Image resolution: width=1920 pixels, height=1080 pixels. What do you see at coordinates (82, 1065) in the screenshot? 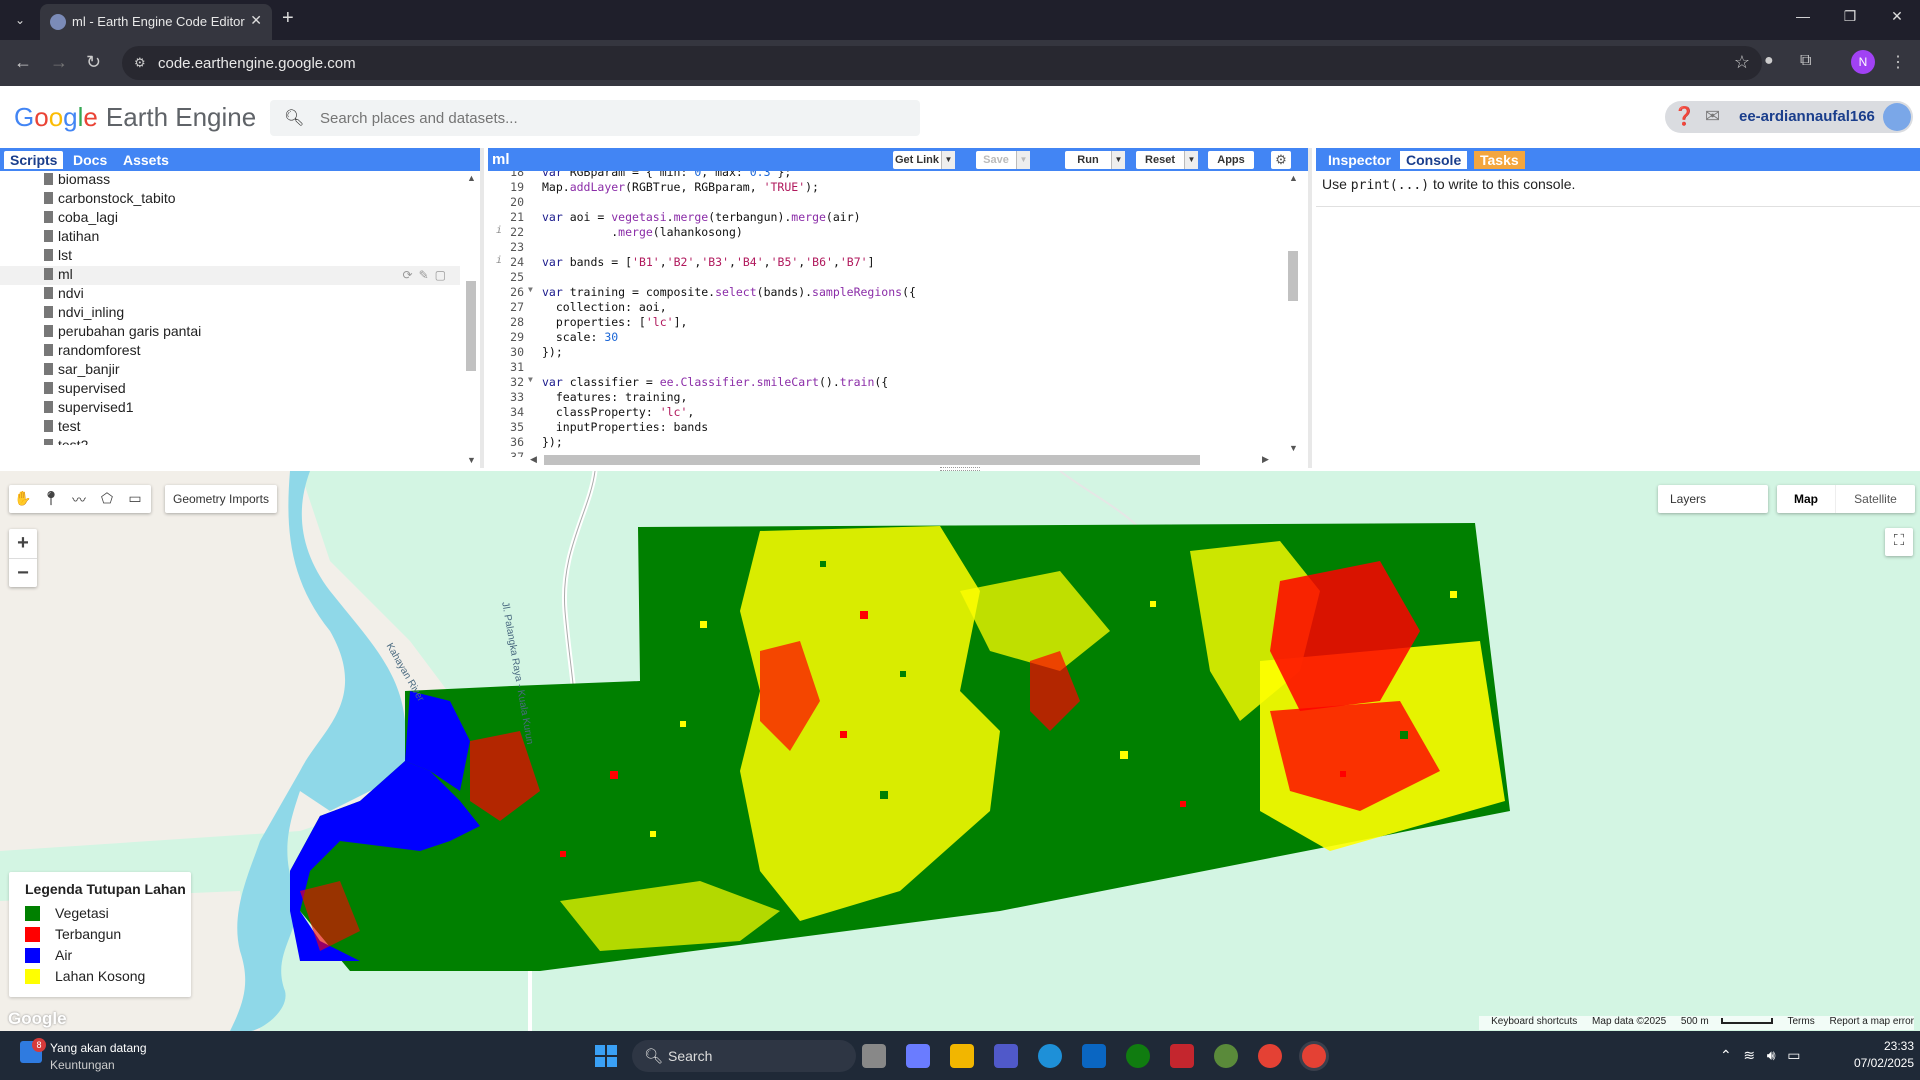
I see `widget-subtitle: Keuntungan` at bounding box center [82, 1065].